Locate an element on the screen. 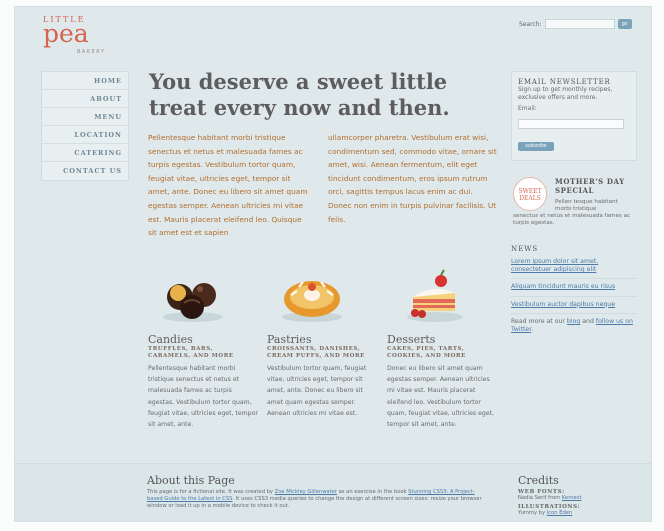 Image resolution: width=664 pixels, height=531 pixels. newsletter-title: EMAIL NEWSLETTER is located at coordinates (564, 82).